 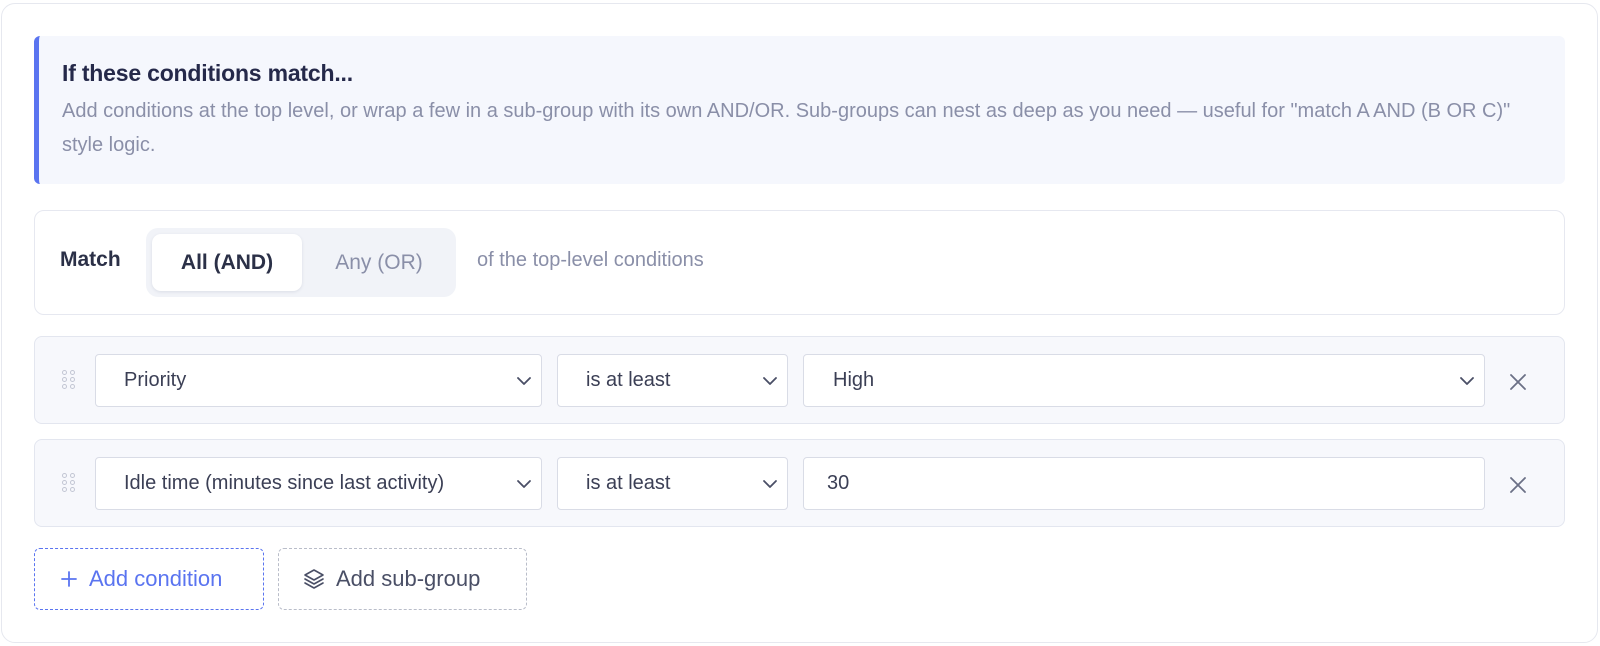 I want to click on add-subgroup-label: Add sub-group, so click(x=408, y=578).